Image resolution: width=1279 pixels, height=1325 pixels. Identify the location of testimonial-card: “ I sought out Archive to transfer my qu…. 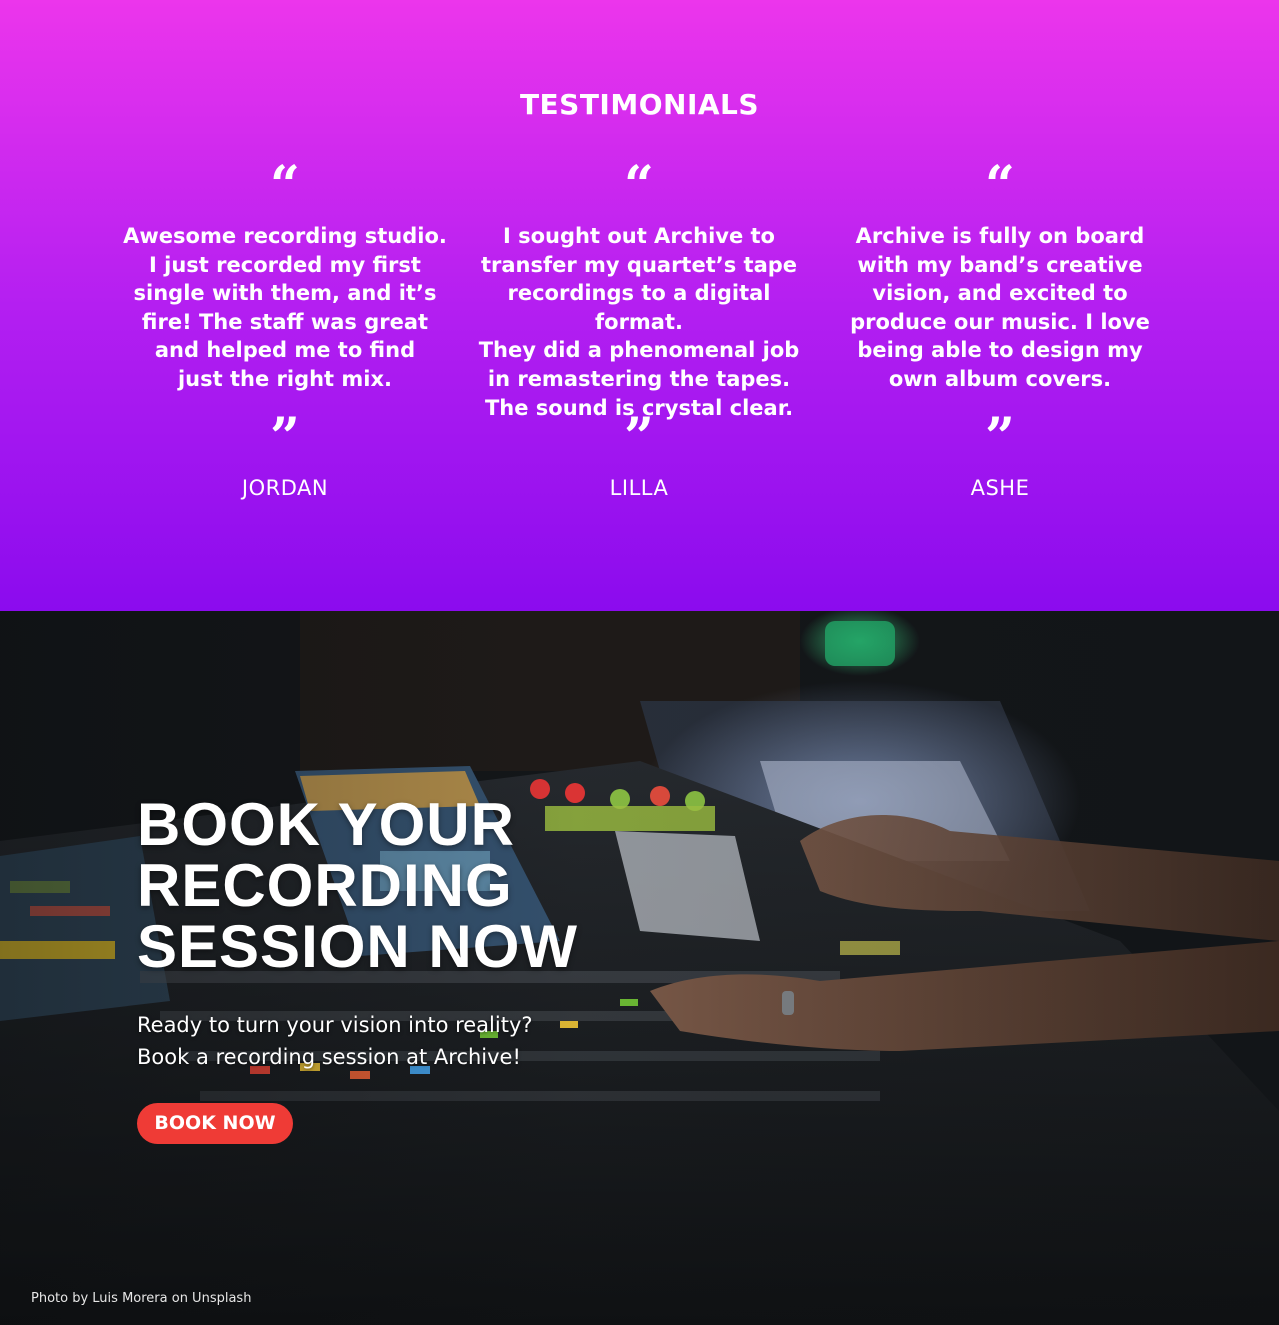
(639, 330).